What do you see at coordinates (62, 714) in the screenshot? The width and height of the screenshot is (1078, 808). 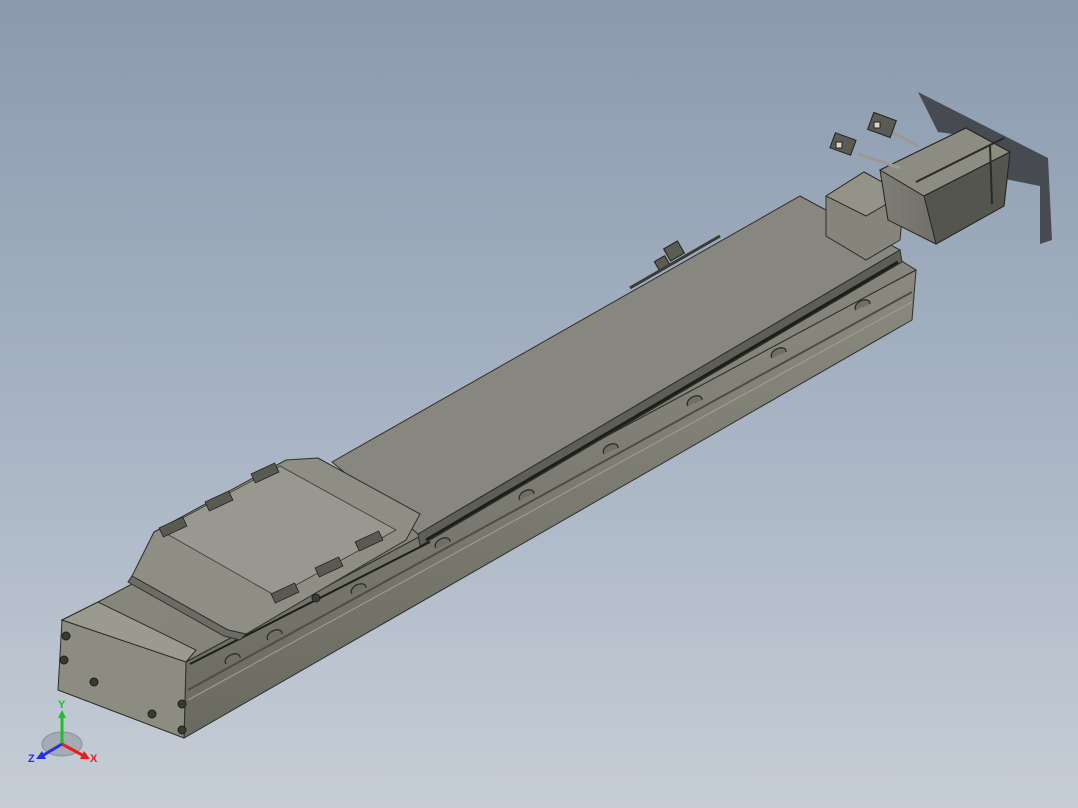 I see `y-axis-arrow` at bounding box center [62, 714].